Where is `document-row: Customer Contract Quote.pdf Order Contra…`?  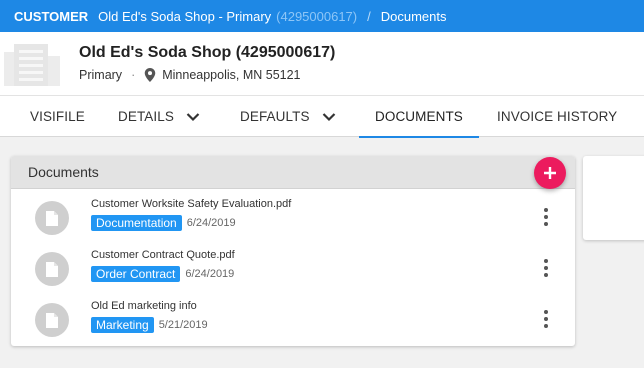
document-row: Customer Contract Quote.pdf Order Contra… is located at coordinates (293, 274).